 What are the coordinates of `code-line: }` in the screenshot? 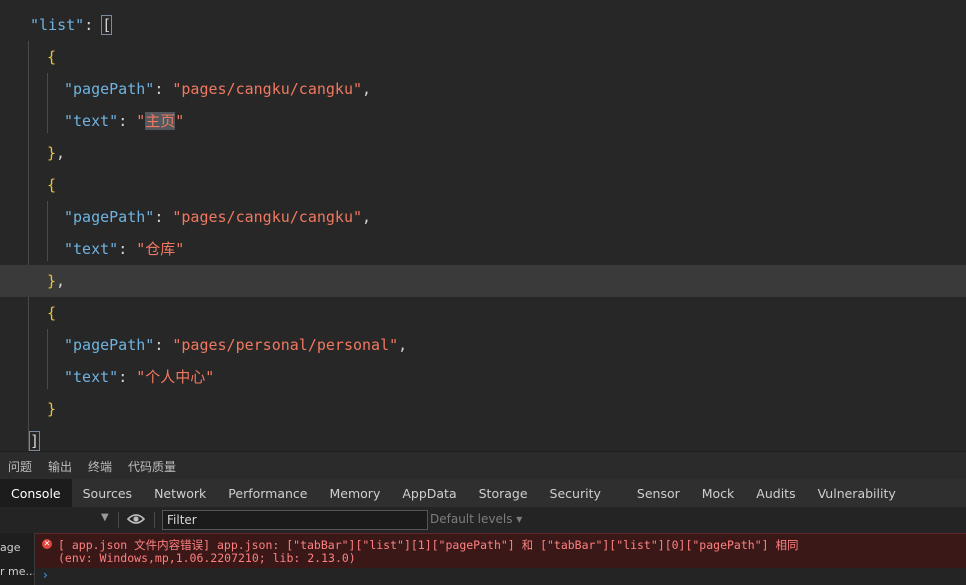 It's located at (483, 409).